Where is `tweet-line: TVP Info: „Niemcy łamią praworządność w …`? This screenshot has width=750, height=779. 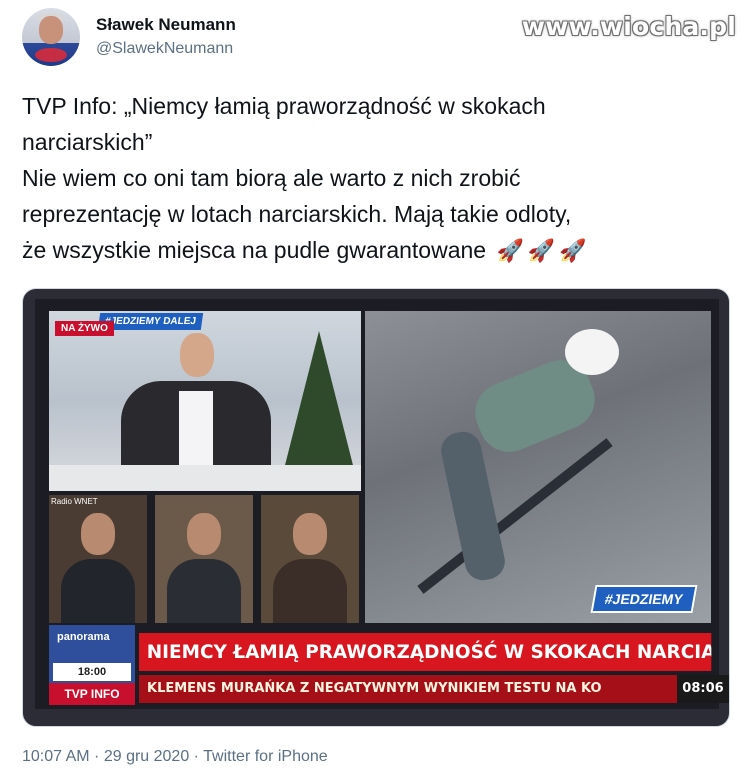
tweet-line: TVP Info: „Niemcy łamią praworządność w … is located at coordinates (284, 106).